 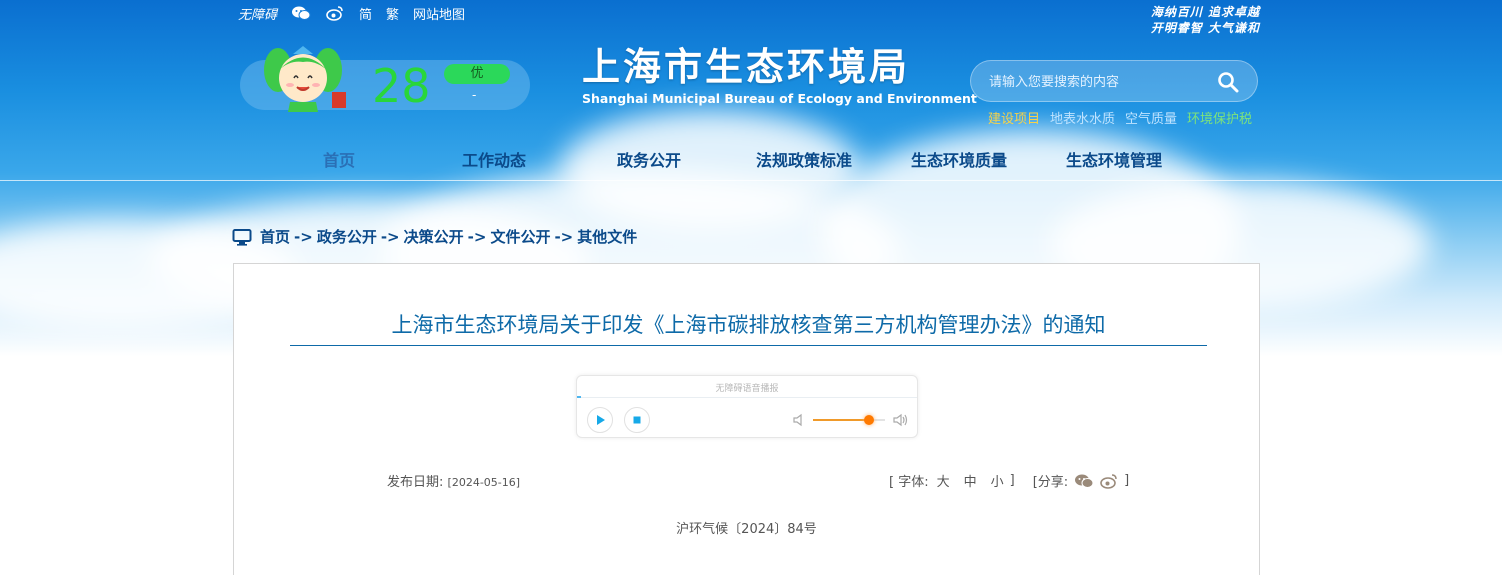 I want to click on breadcrumb-documents: 文件公开, so click(x=520, y=236).